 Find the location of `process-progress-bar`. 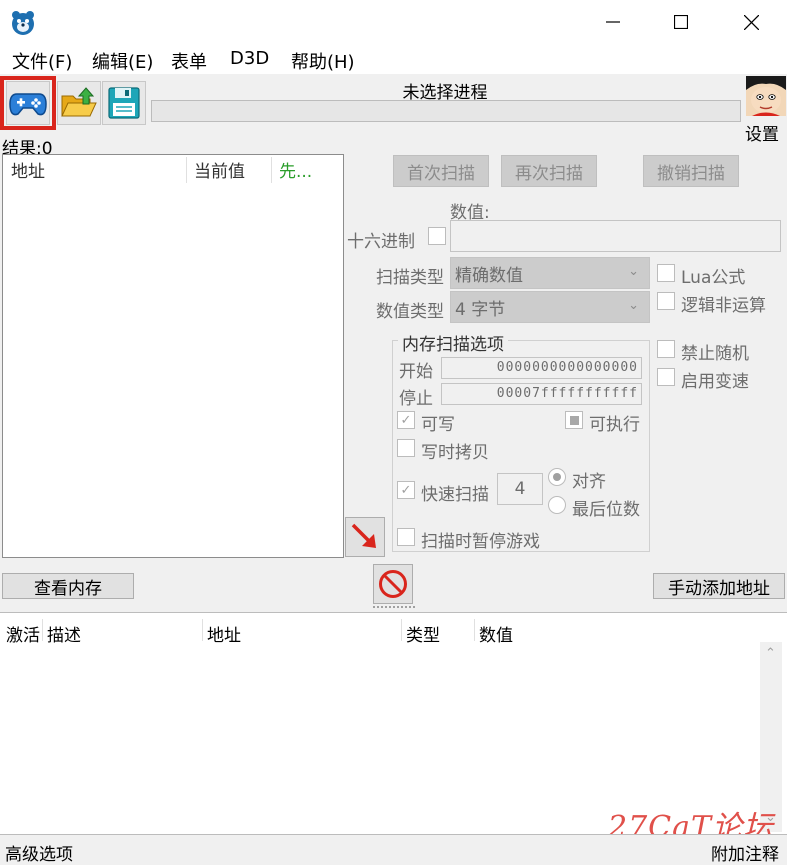

process-progress-bar is located at coordinates (446, 111).